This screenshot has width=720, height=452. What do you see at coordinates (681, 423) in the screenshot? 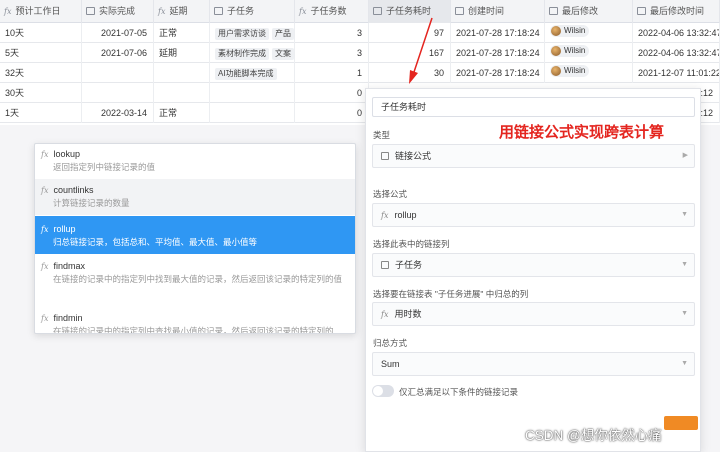
I see `watermark-badge` at bounding box center [681, 423].